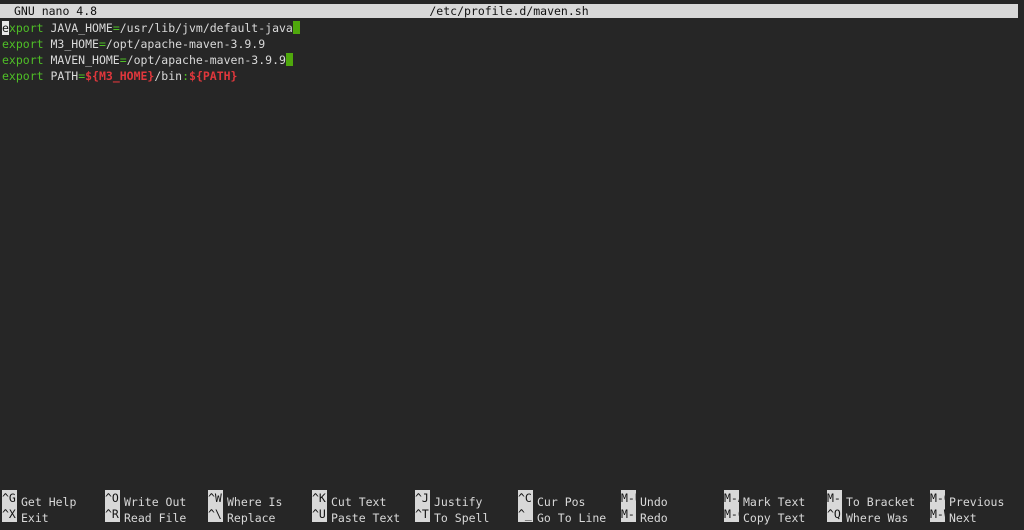  I want to click on shortcut-undo: M-UUndo, so click(644, 499).